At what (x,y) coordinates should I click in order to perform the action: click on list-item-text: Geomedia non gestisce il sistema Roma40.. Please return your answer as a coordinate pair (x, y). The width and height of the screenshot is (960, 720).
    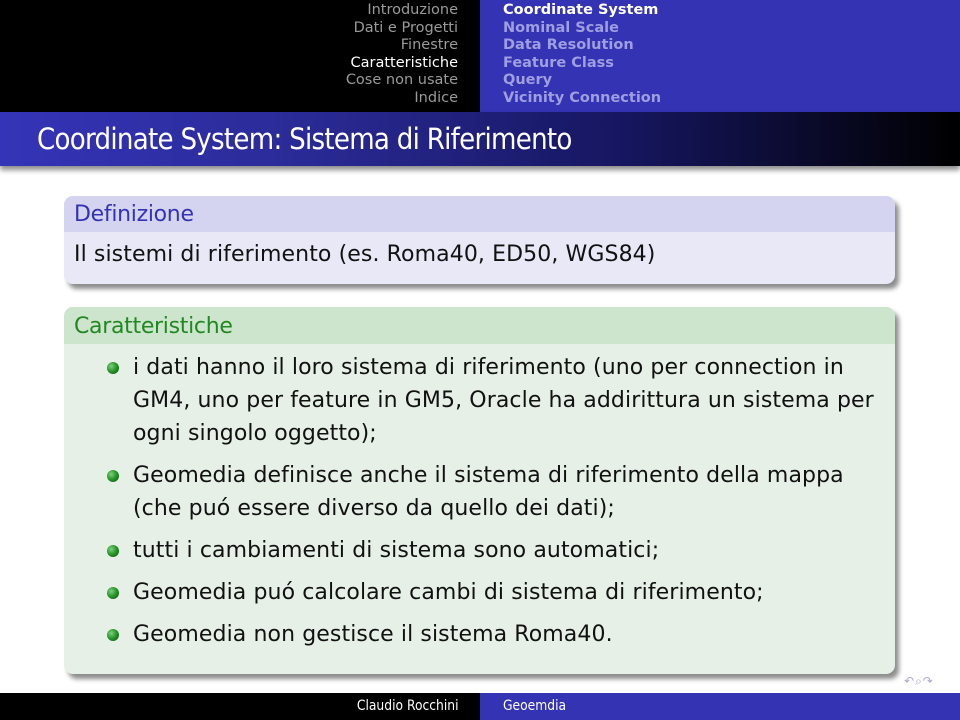
    Looking at the image, I should click on (373, 634).